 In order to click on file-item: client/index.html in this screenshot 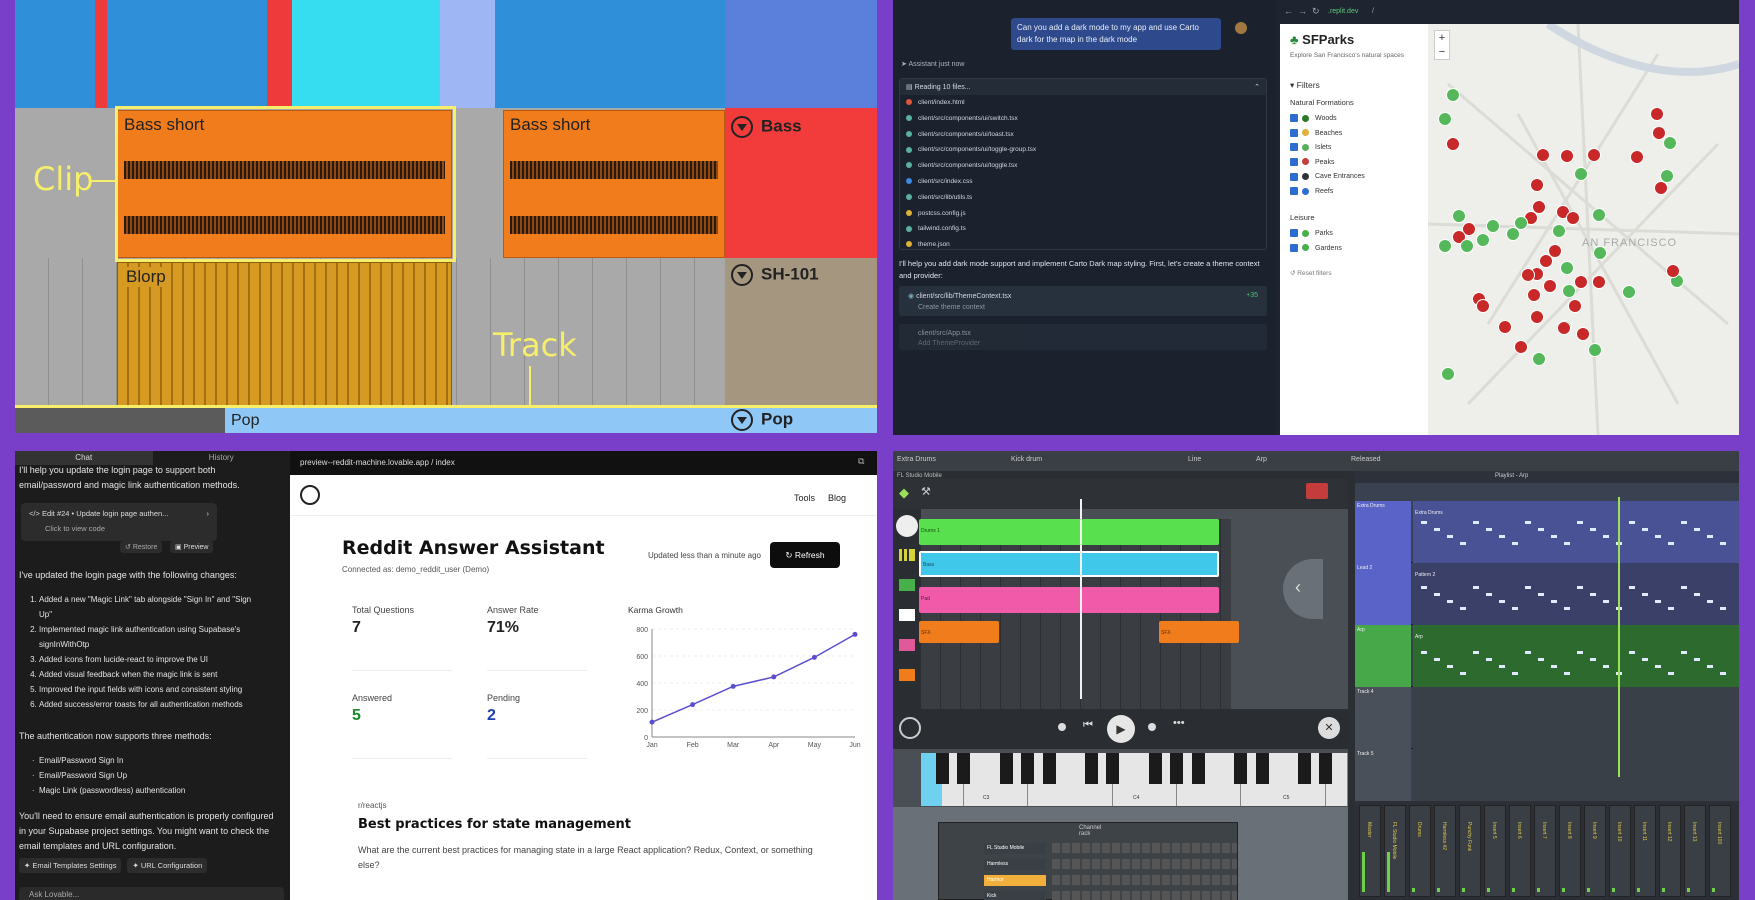, I will do `click(1083, 103)`.